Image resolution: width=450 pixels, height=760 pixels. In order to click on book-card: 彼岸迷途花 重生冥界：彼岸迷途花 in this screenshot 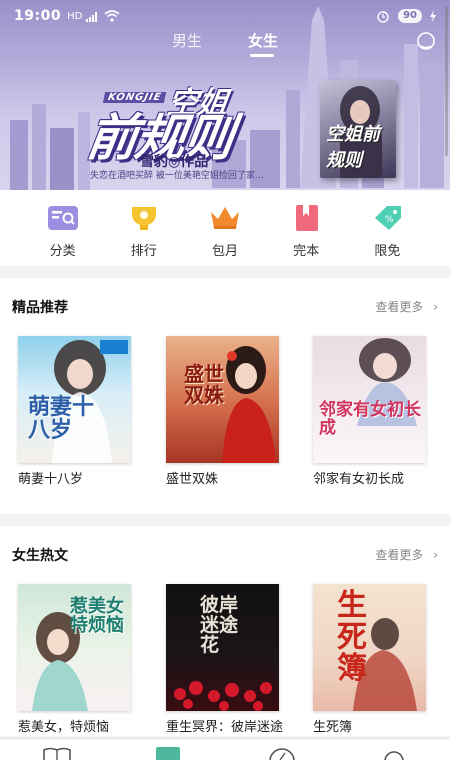, I will do `click(224, 660)`.